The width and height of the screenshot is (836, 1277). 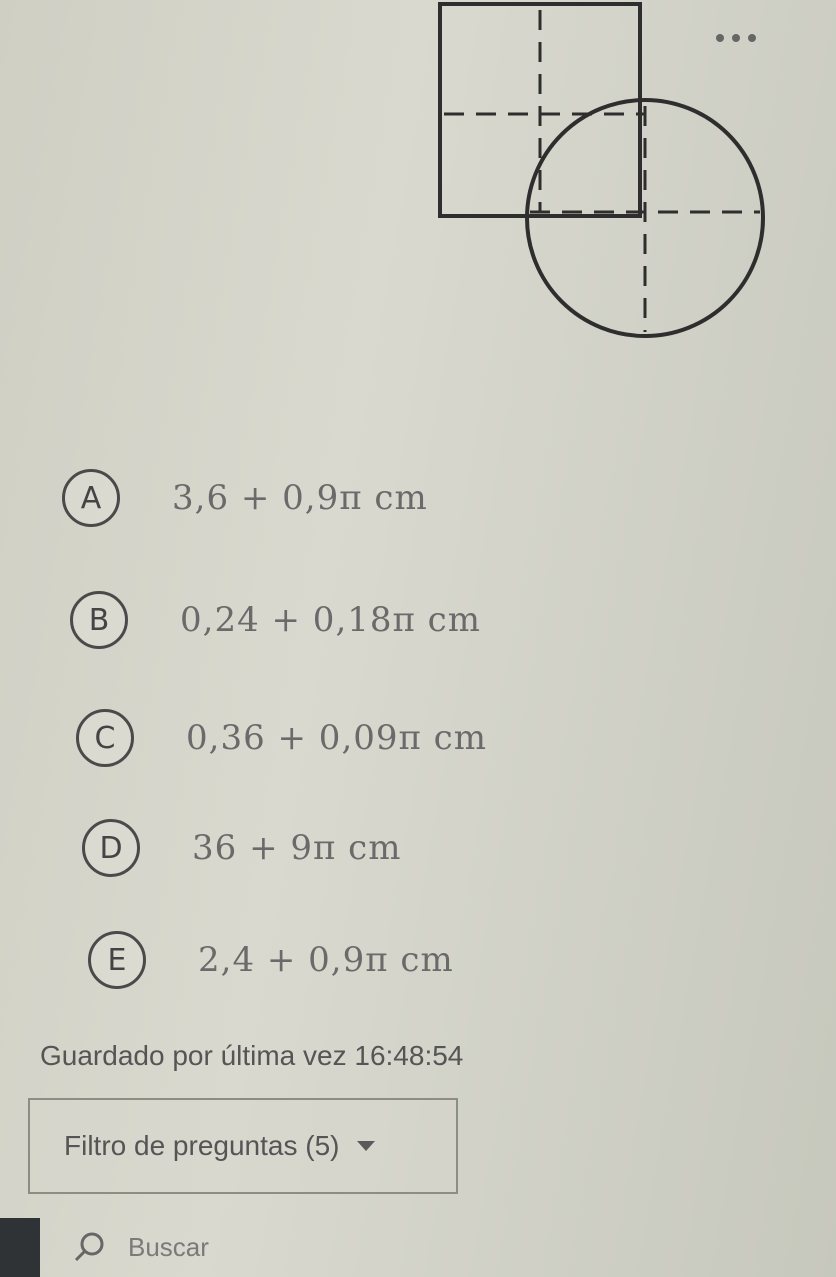 I want to click on option-e: E 2,4 + 0,9π cm, so click(x=271, y=960).